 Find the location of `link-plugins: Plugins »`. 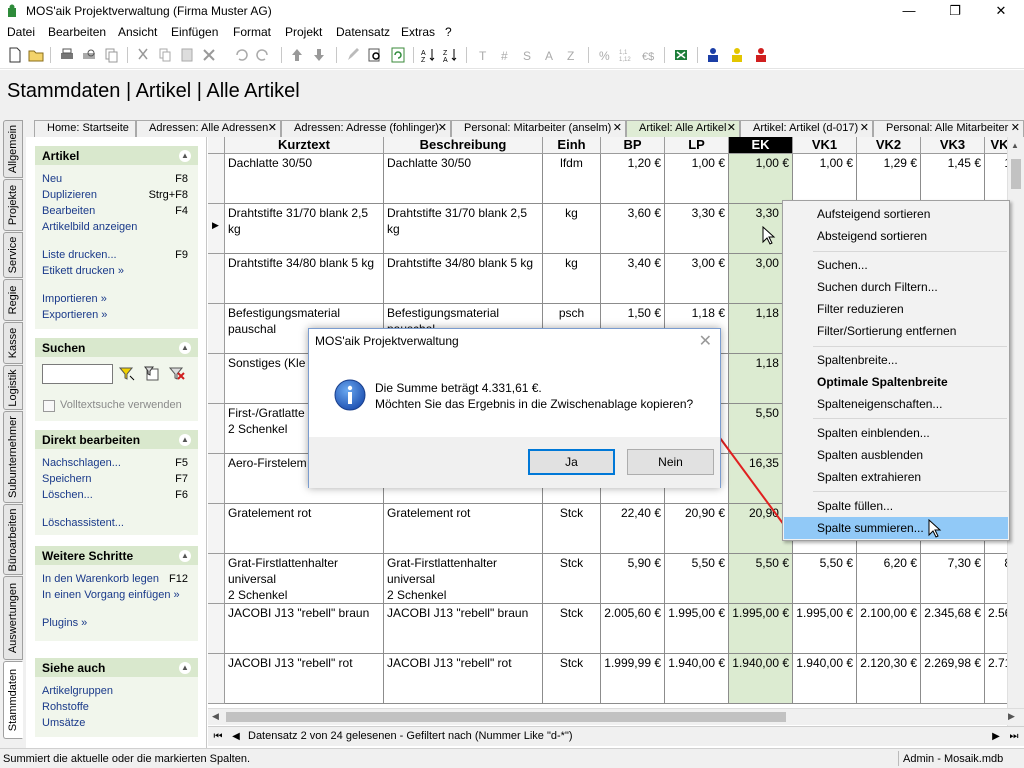

link-plugins: Plugins » is located at coordinates (64, 623).